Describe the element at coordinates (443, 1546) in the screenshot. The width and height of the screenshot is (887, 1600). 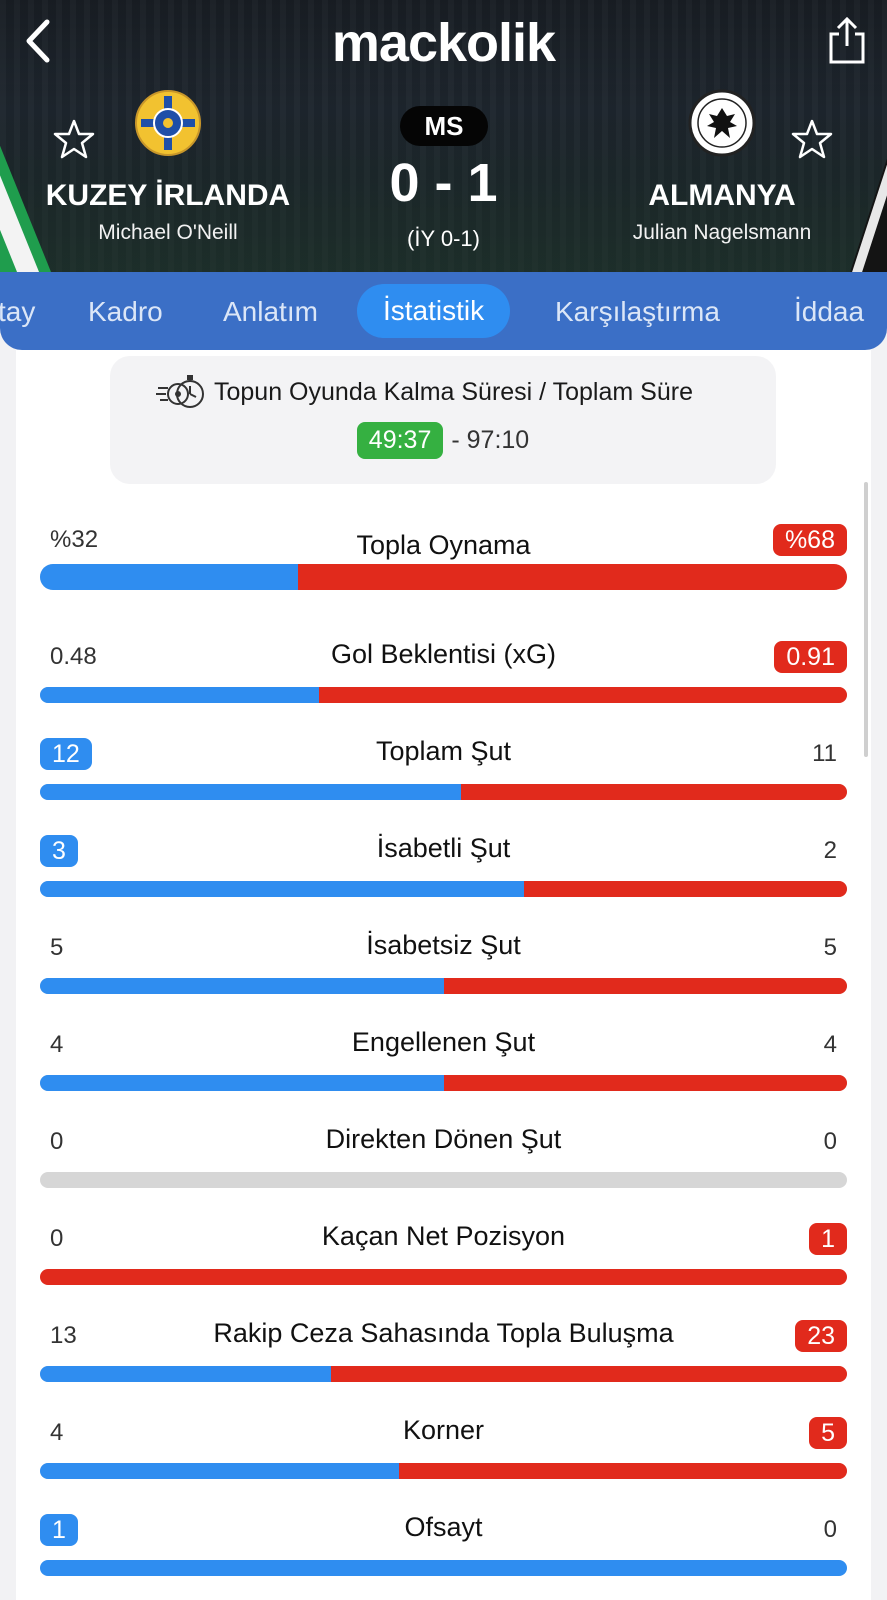
I see `stat-row-offsides: 1 Ofsayt 0` at that location.